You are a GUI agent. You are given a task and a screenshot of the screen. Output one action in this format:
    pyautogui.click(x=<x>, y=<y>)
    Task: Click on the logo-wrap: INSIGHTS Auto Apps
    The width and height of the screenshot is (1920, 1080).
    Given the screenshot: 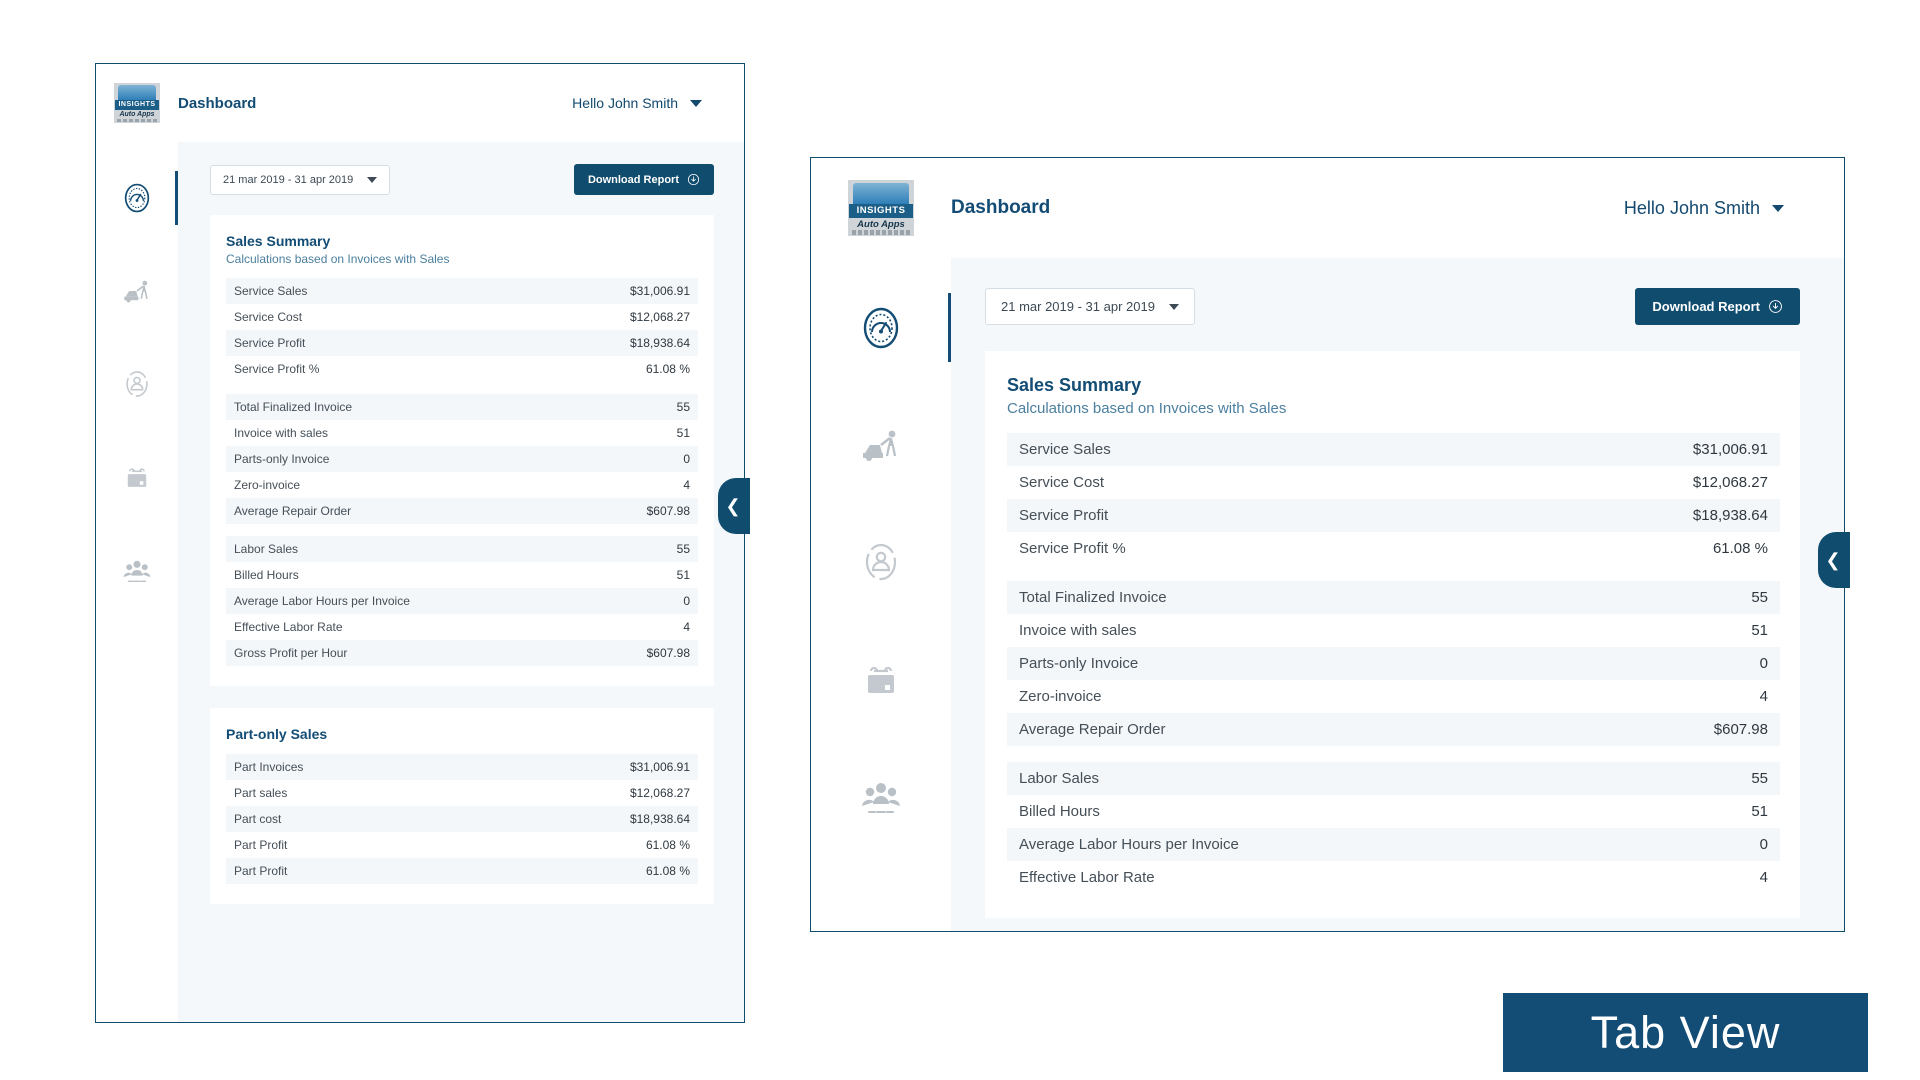 What is the action you would take?
    pyautogui.click(x=881, y=208)
    